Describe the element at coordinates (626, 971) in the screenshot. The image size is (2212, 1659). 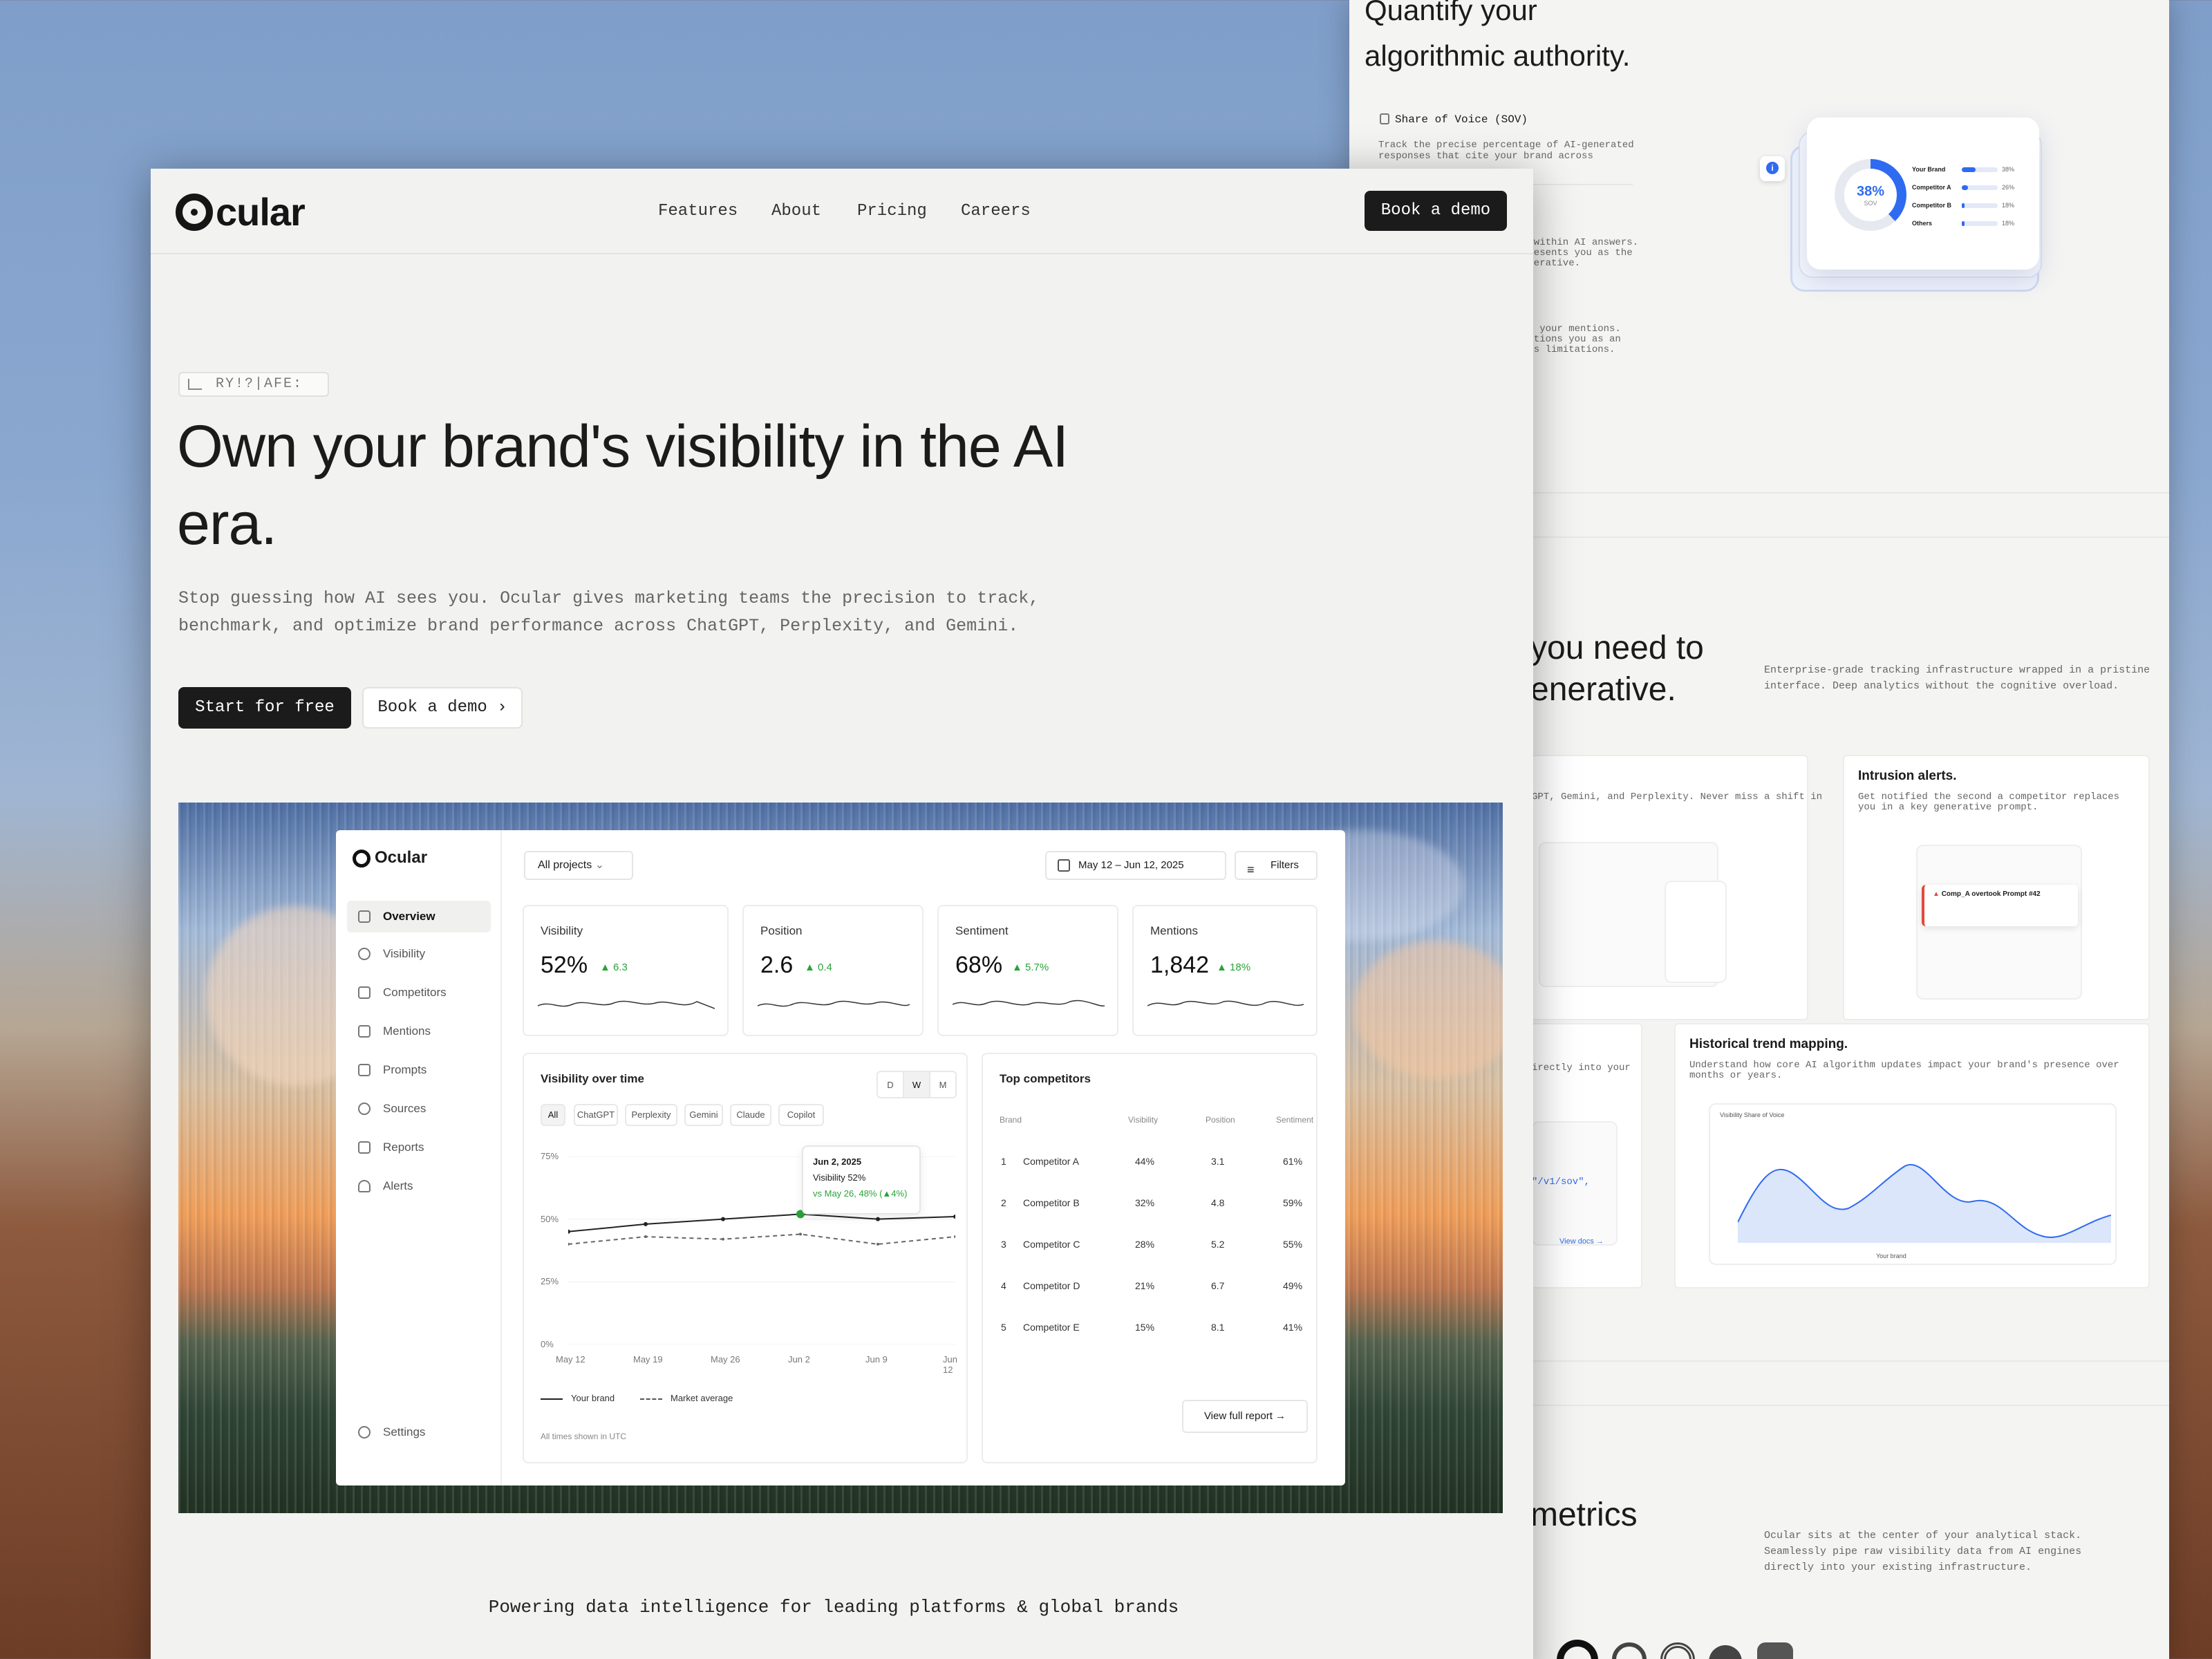
I see `kpi-card: Visibility 52% ▲ 6.3` at that location.